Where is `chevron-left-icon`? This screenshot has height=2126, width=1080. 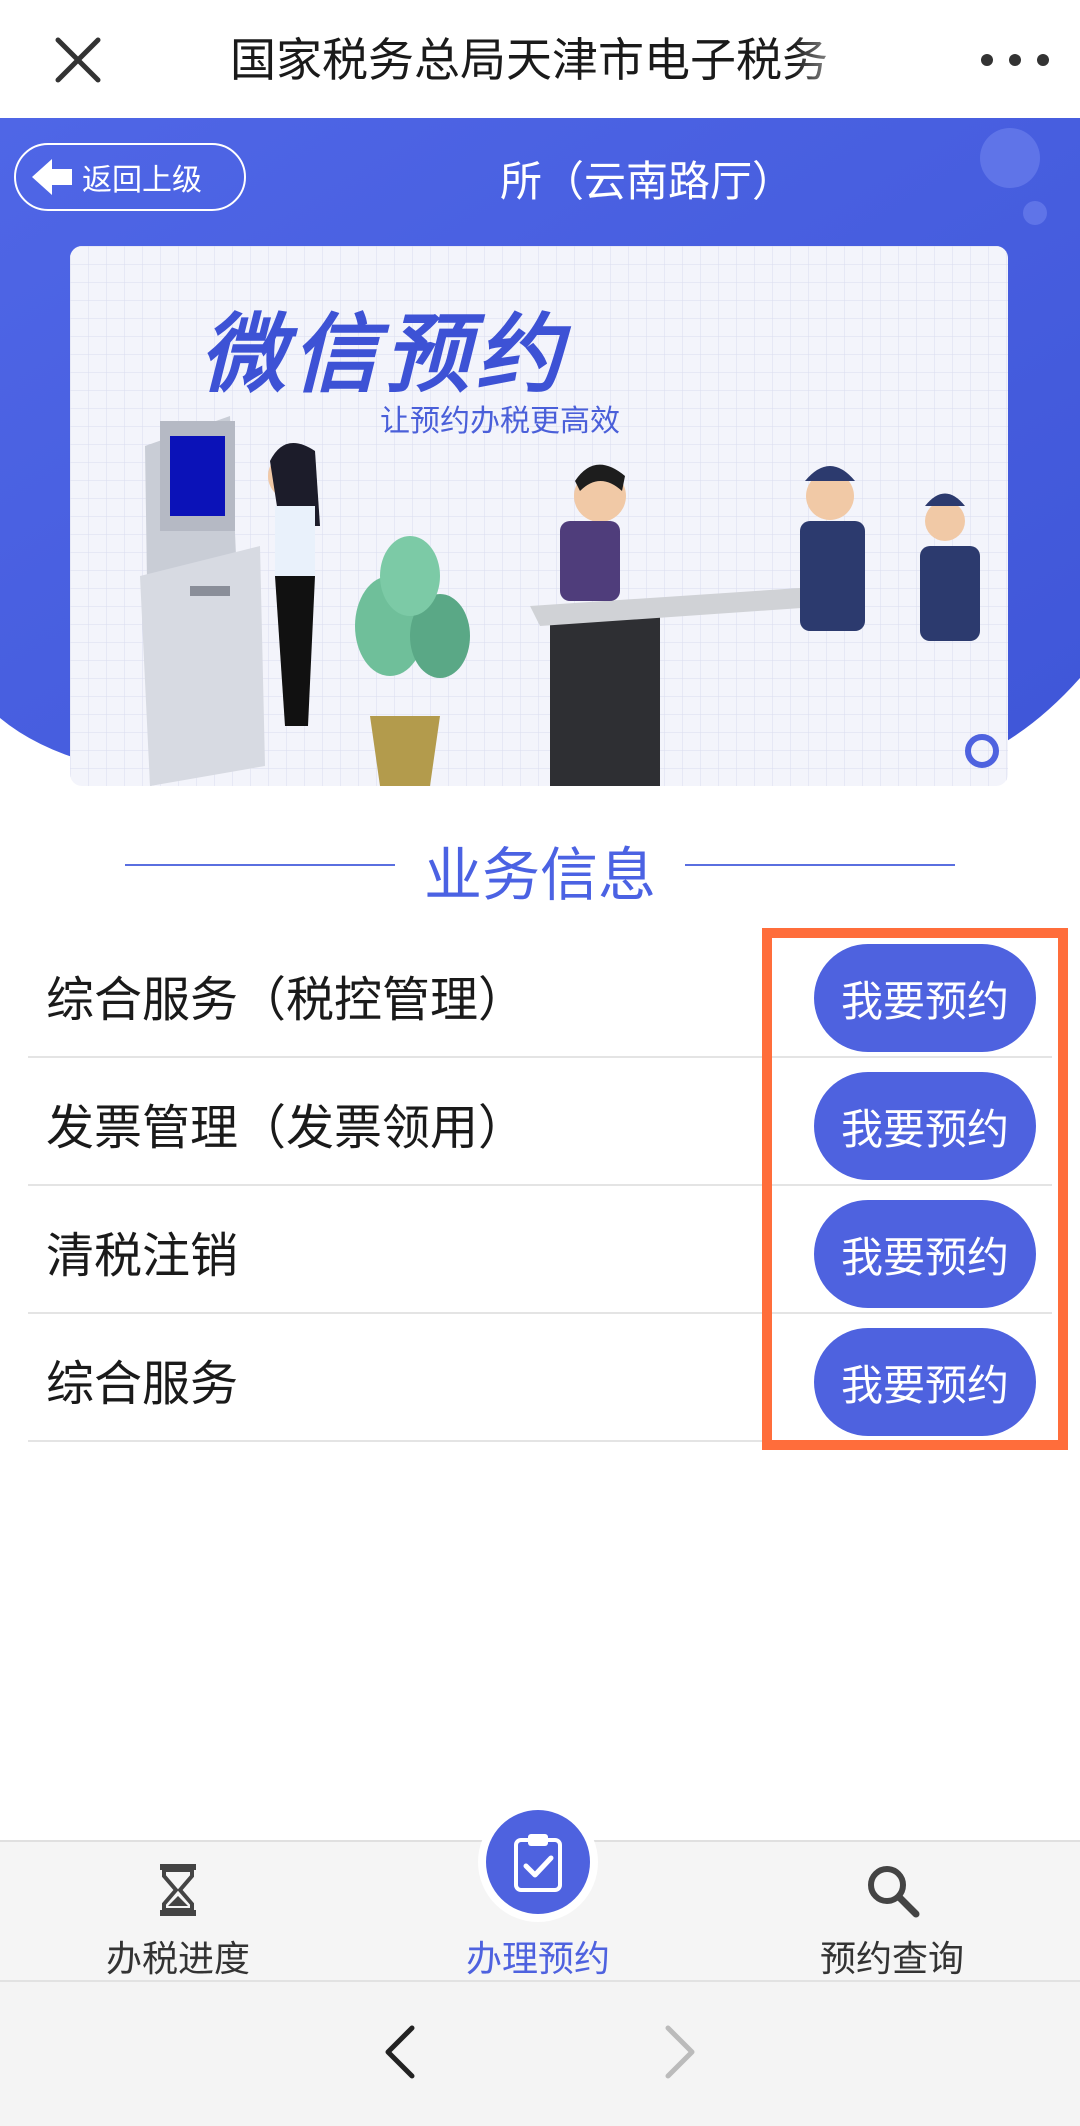 chevron-left-icon is located at coordinates (400, 2052).